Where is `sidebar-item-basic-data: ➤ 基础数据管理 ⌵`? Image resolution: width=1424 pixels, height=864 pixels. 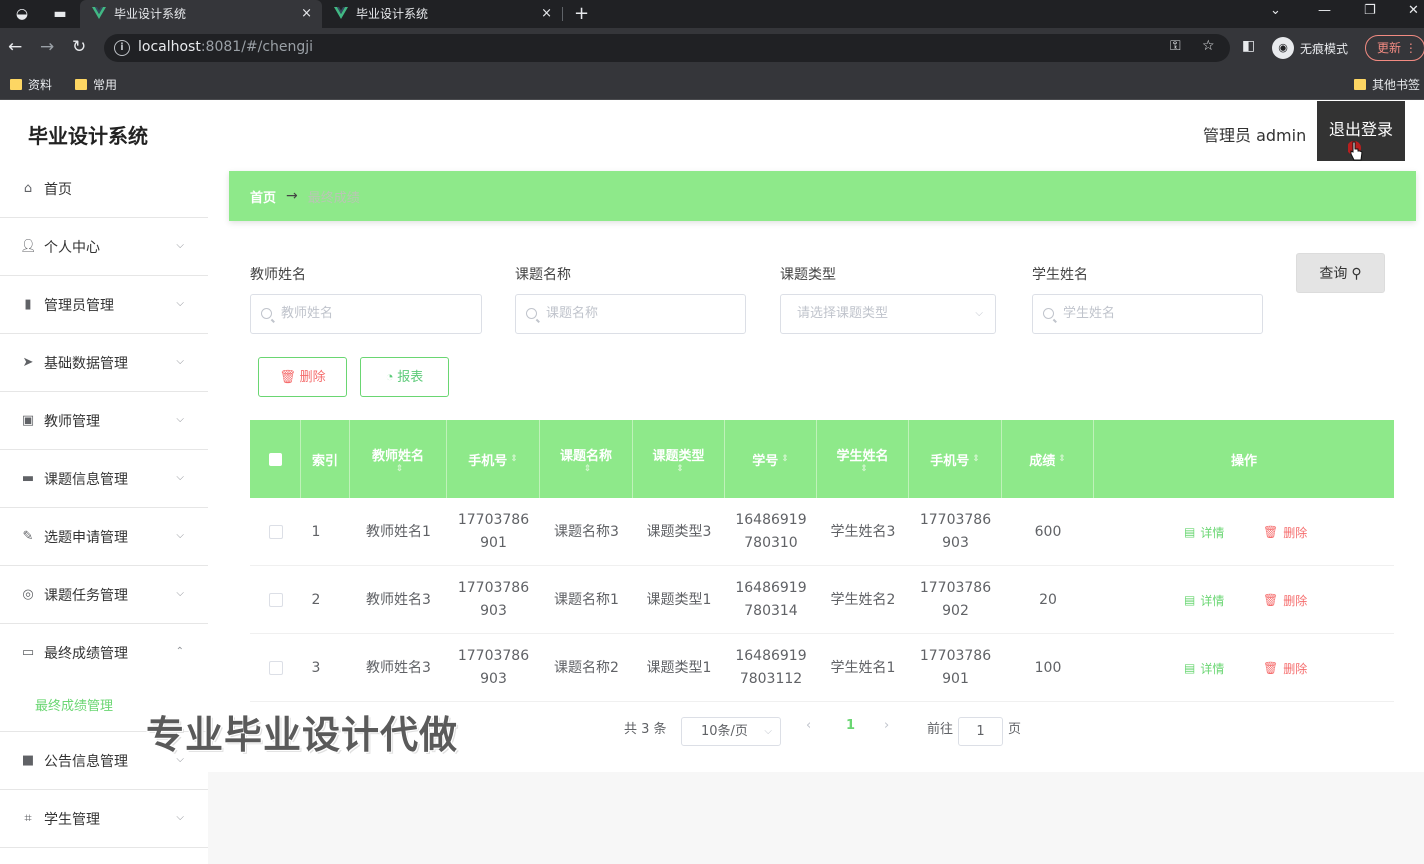 sidebar-item-basic-data: ➤ 基础数据管理 ⌵ is located at coordinates (104, 363).